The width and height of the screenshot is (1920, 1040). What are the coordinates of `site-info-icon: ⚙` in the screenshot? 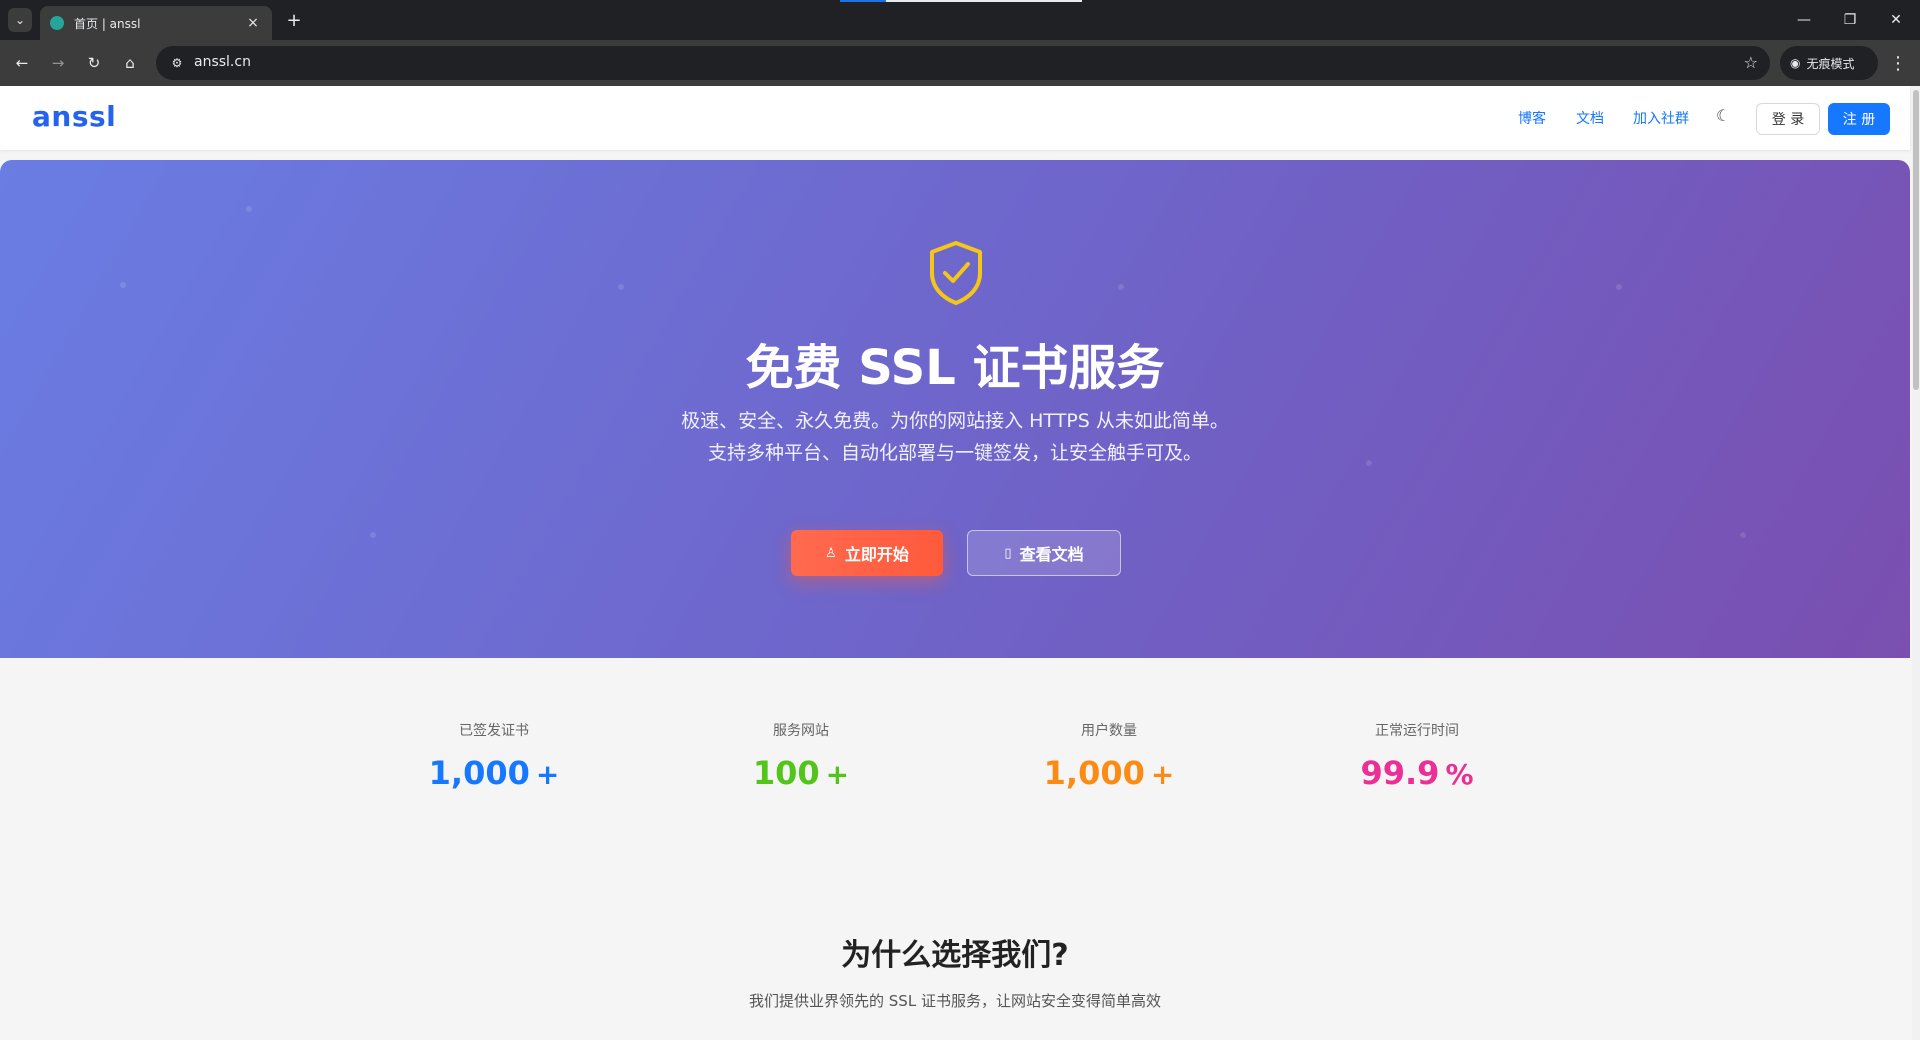 It's located at (177, 63).